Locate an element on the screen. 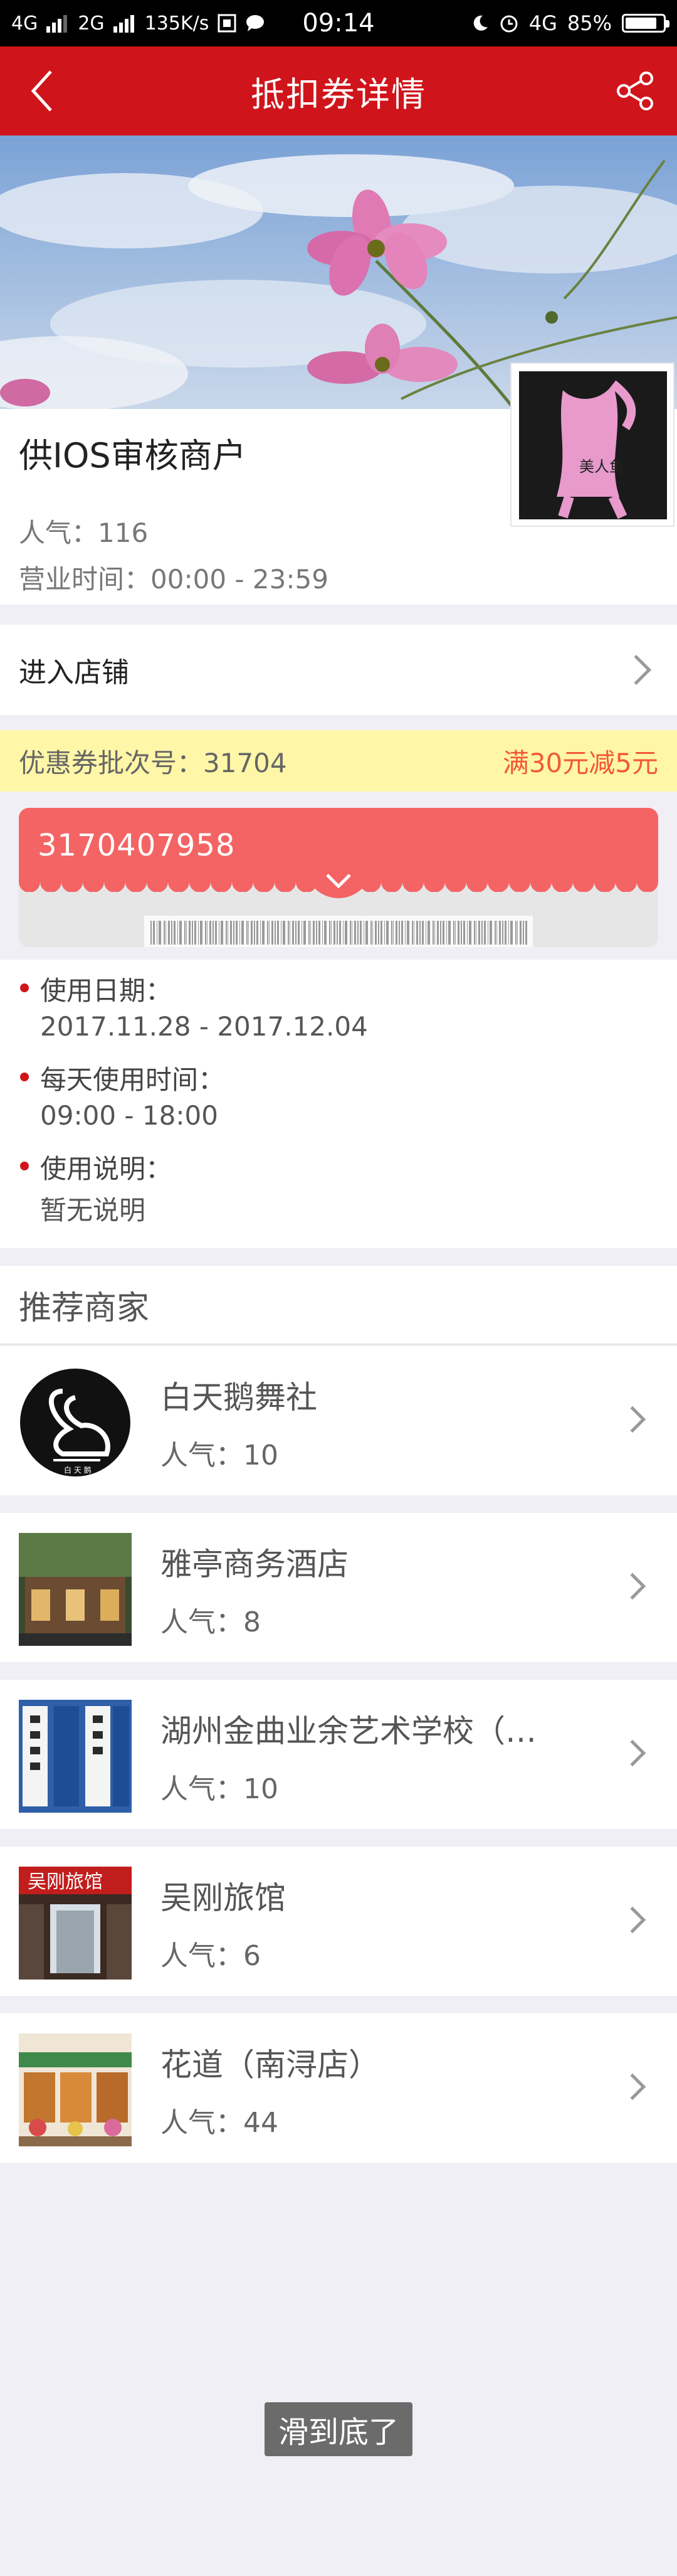 This screenshot has height=2576, width=677. usage-time-value: 09:00 - 18:00 is located at coordinates (129, 1115).